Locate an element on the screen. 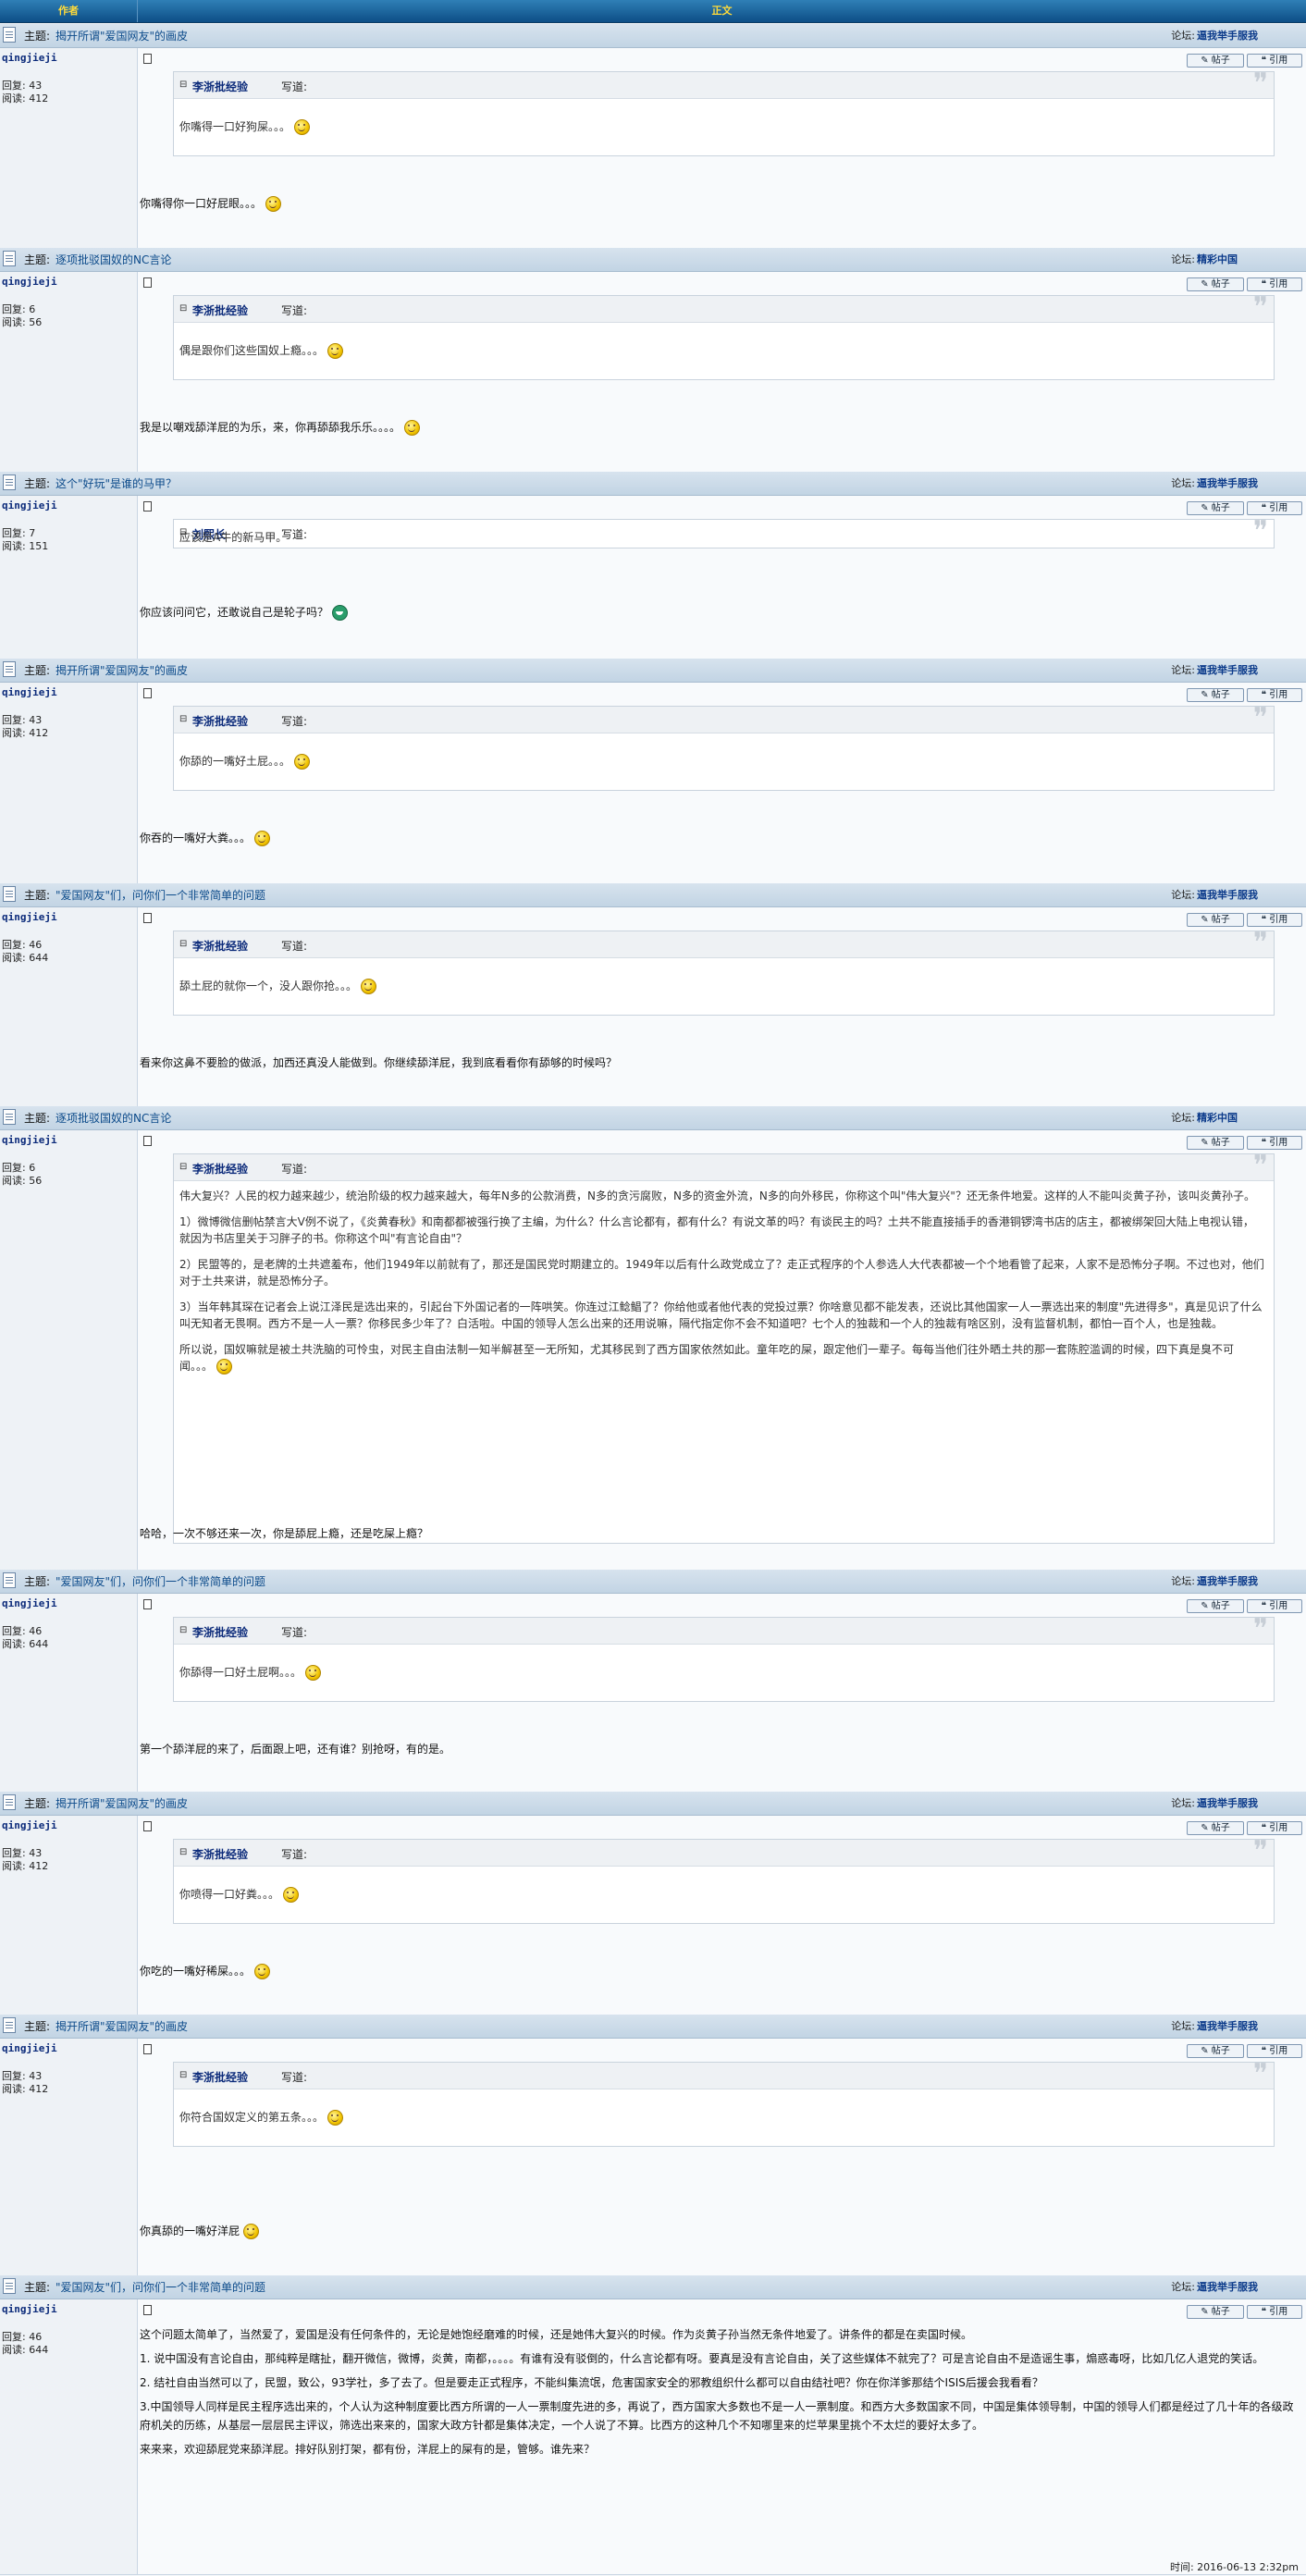 Image resolution: width=1306 pixels, height=2576 pixels. author-panel: qingjieji 回复: 6 阅读: 56 is located at coordinates (69, 1358).